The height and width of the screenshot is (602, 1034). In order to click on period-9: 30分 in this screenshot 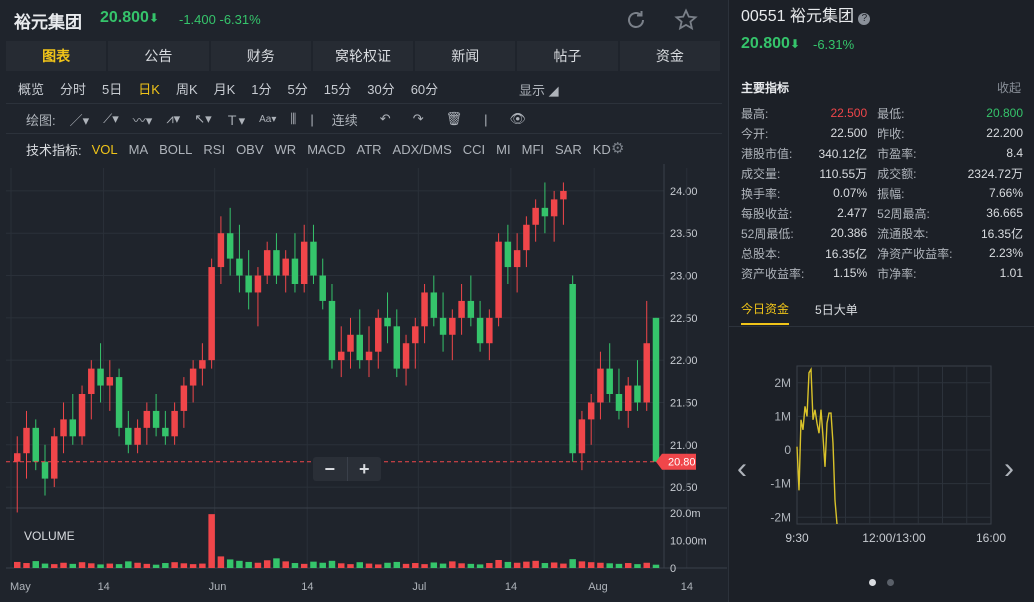, I will do `click(380, 88)`.